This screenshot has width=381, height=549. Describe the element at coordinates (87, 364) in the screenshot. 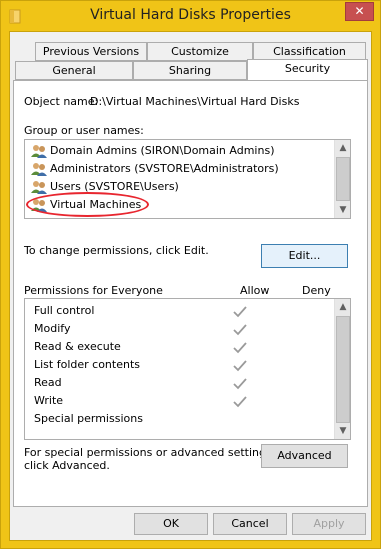

I see `permission-name: List folder contents` at that location.